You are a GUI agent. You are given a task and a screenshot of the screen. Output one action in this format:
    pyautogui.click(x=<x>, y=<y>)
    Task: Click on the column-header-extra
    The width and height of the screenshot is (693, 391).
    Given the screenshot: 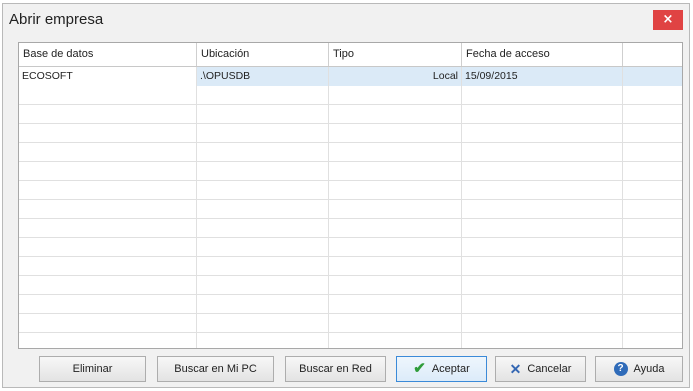 What is the action you would take?
    pyautogui.click(x=652, y=54)
    